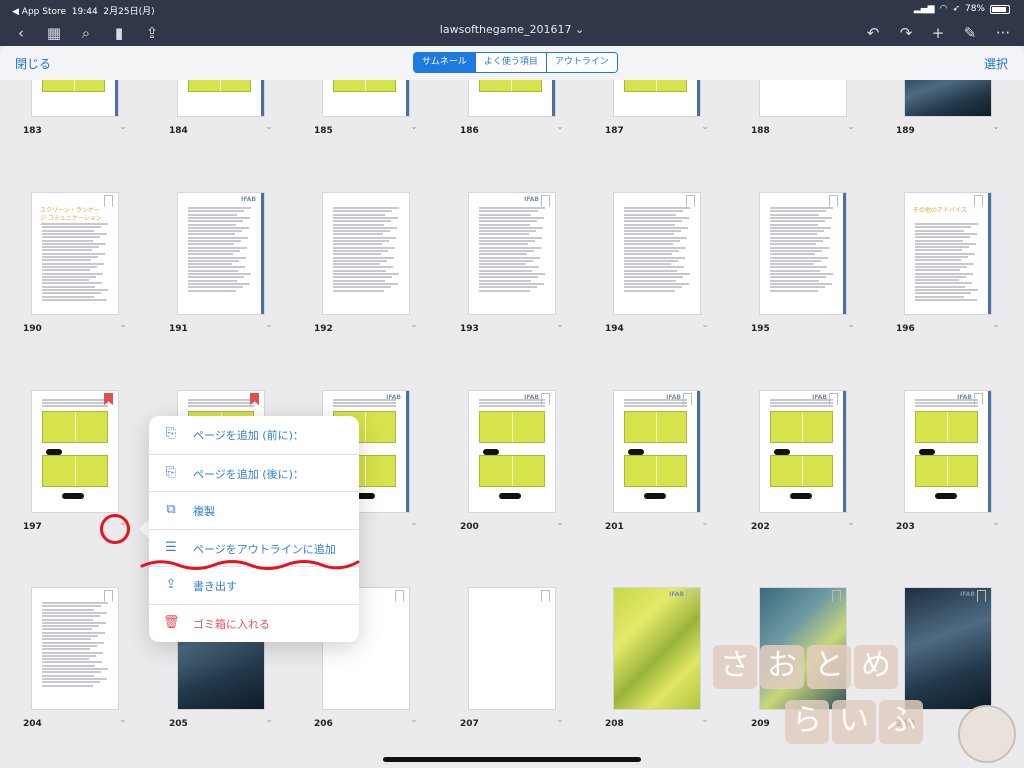 This screenshot has height=768, width=1024. What do you see at coordinates (948, 253) in the screenshot?
I see `page-thumbnail: その他のアドバイス` at bounding box center [948, 253].